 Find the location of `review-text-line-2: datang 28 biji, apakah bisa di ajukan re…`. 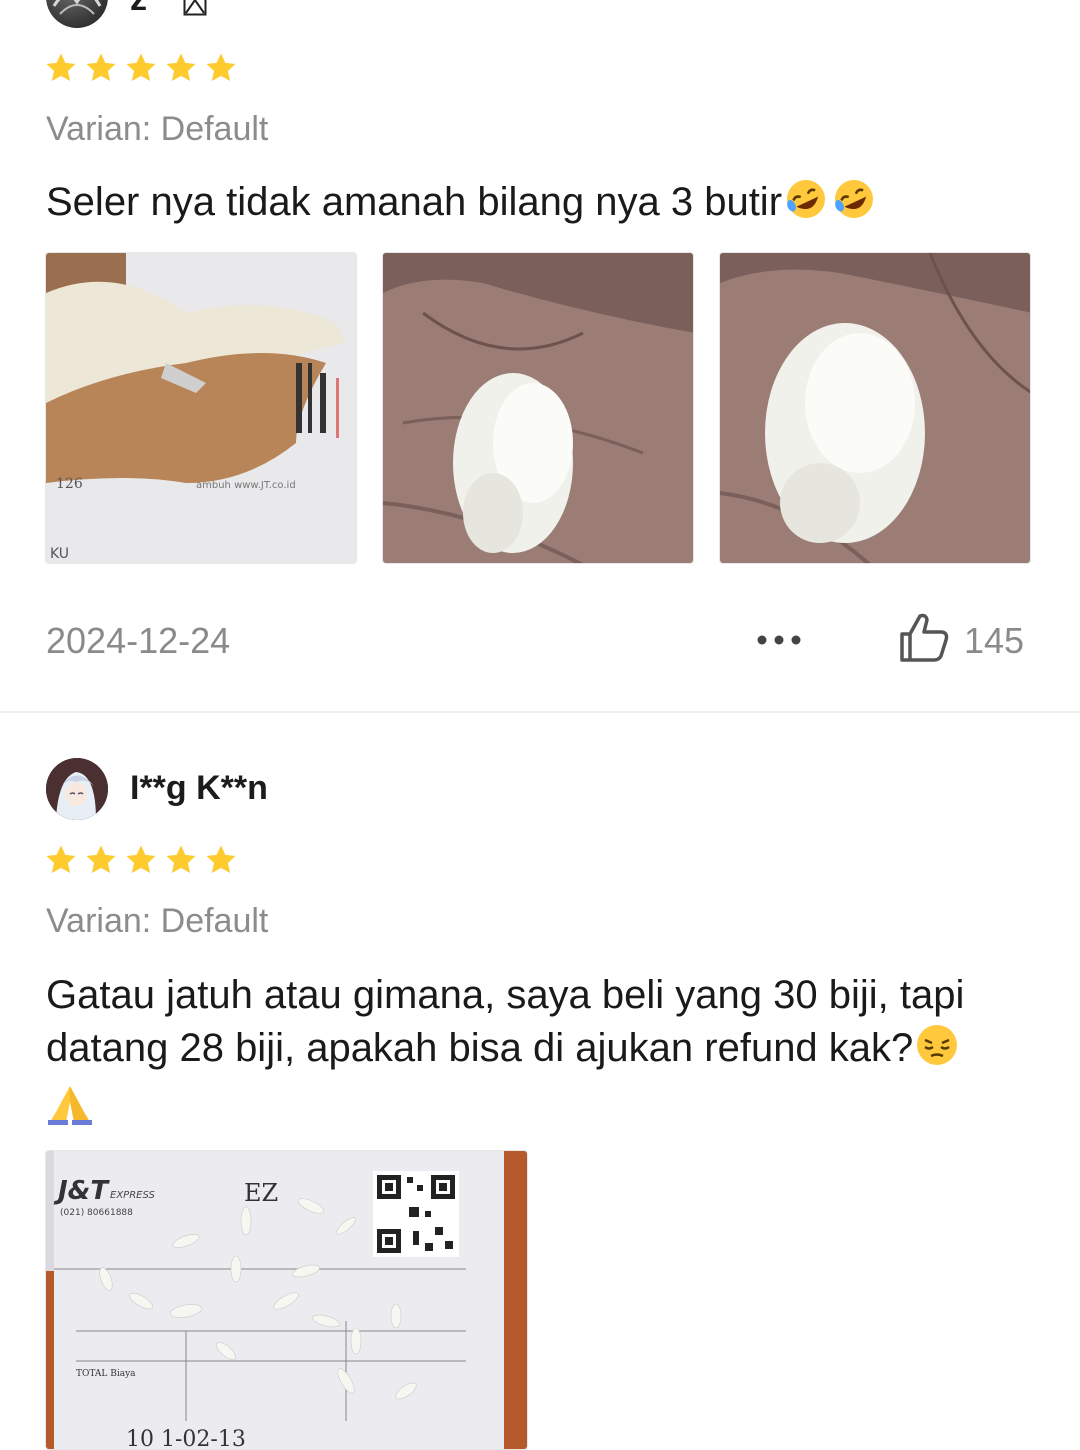

review-text-line-2: datang 28 biji, apakah bisa di ajukan re… is located at coordinates (480, 1048).